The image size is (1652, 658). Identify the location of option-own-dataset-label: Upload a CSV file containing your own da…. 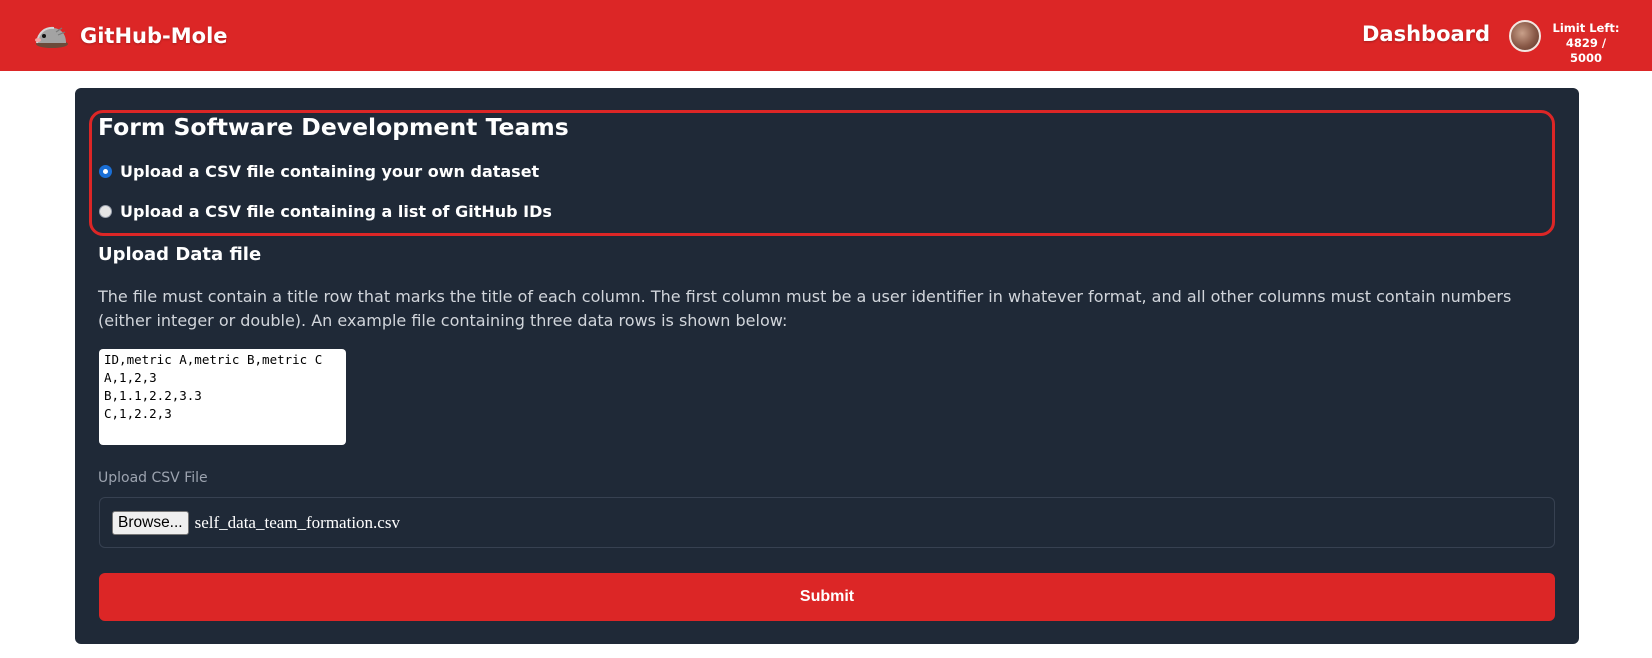
(330, 171).